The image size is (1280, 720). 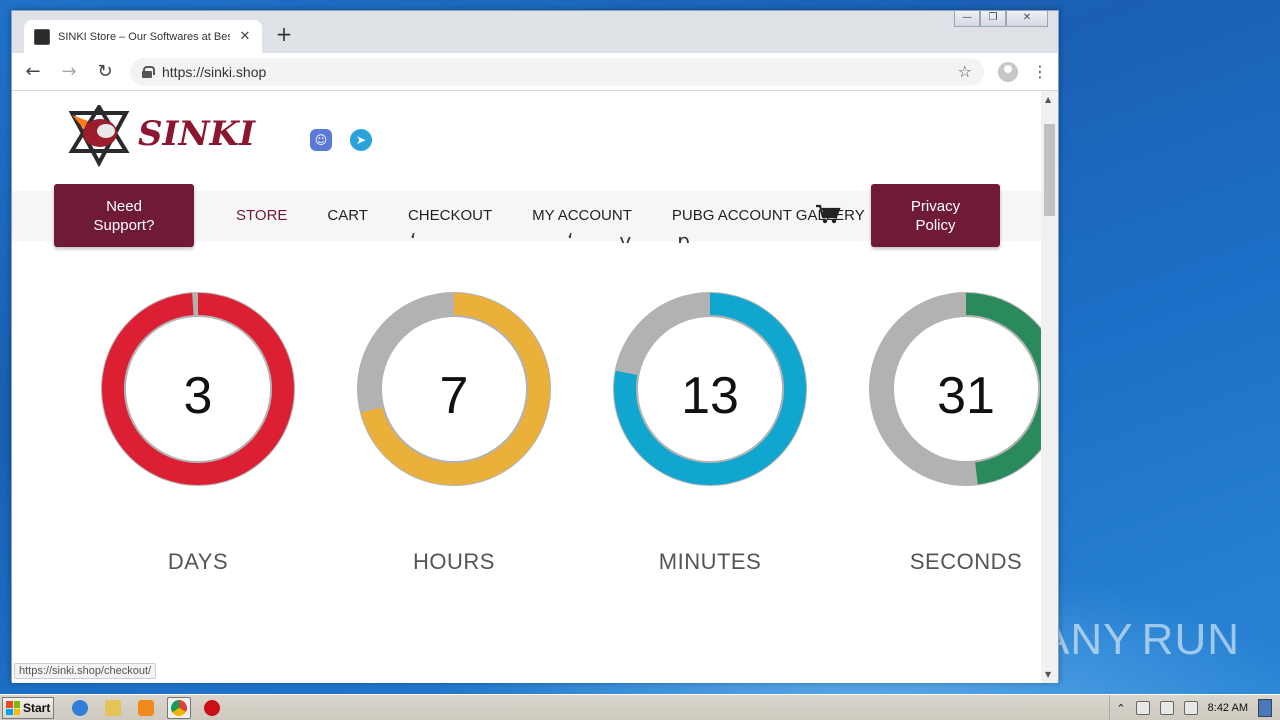 What do you see at coordinates (1049, 387) in the screenshot?
I see `page-scrollbar: ▲ ▼` at bounding box center [1049, 387].